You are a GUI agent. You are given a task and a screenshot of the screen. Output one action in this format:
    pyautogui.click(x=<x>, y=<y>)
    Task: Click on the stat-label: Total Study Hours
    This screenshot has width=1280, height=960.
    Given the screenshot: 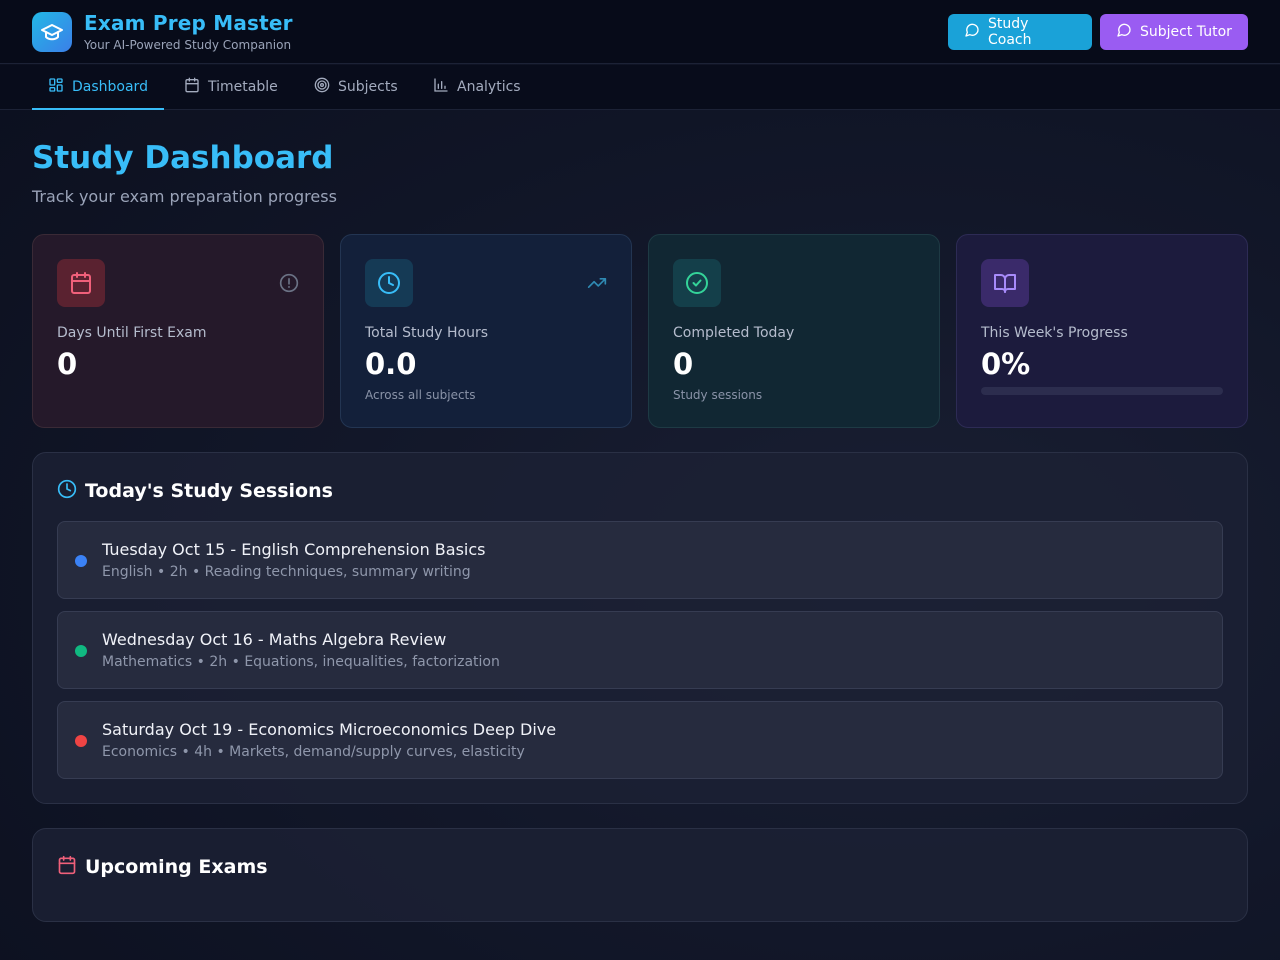 What is the action you would take?
    pyautogui.click(x=427, y=333)
    